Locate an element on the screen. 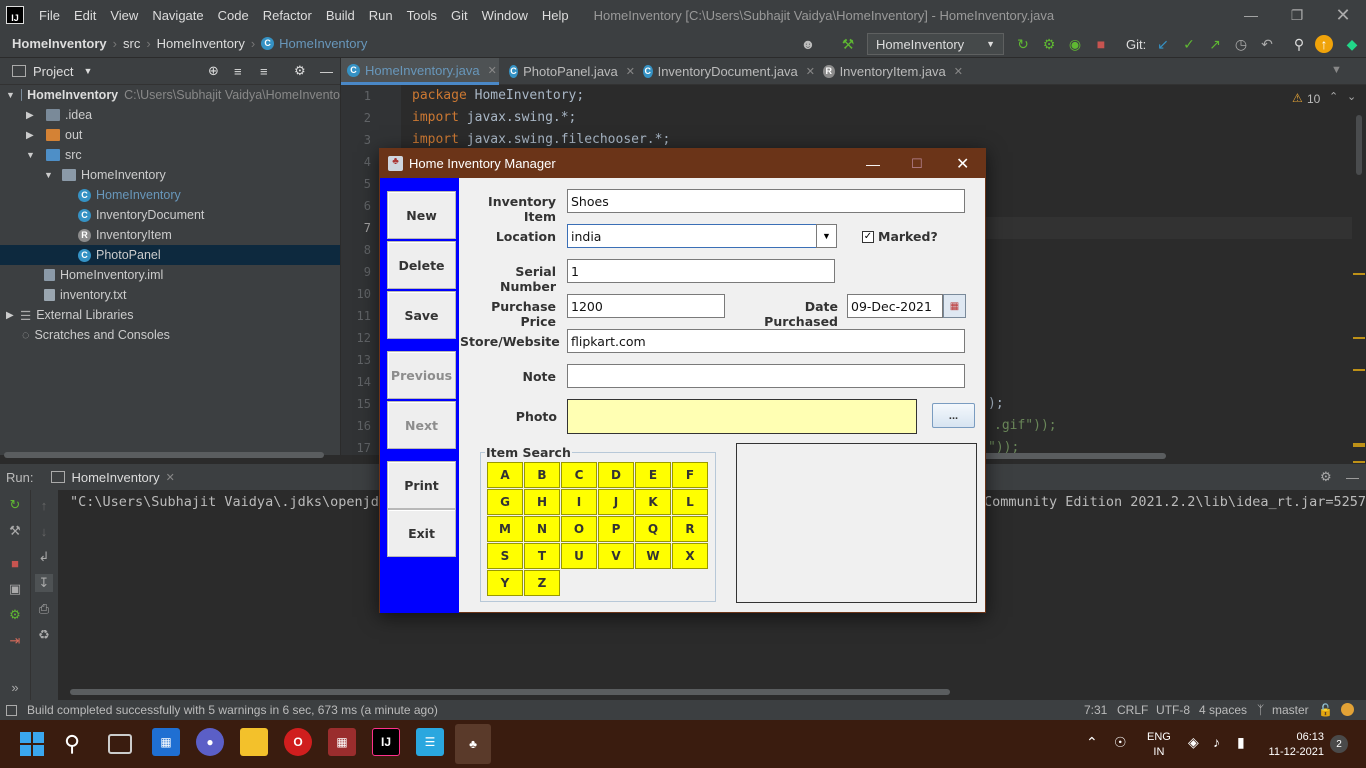  letter-button-q: Q is located at coordinates (653, 529).